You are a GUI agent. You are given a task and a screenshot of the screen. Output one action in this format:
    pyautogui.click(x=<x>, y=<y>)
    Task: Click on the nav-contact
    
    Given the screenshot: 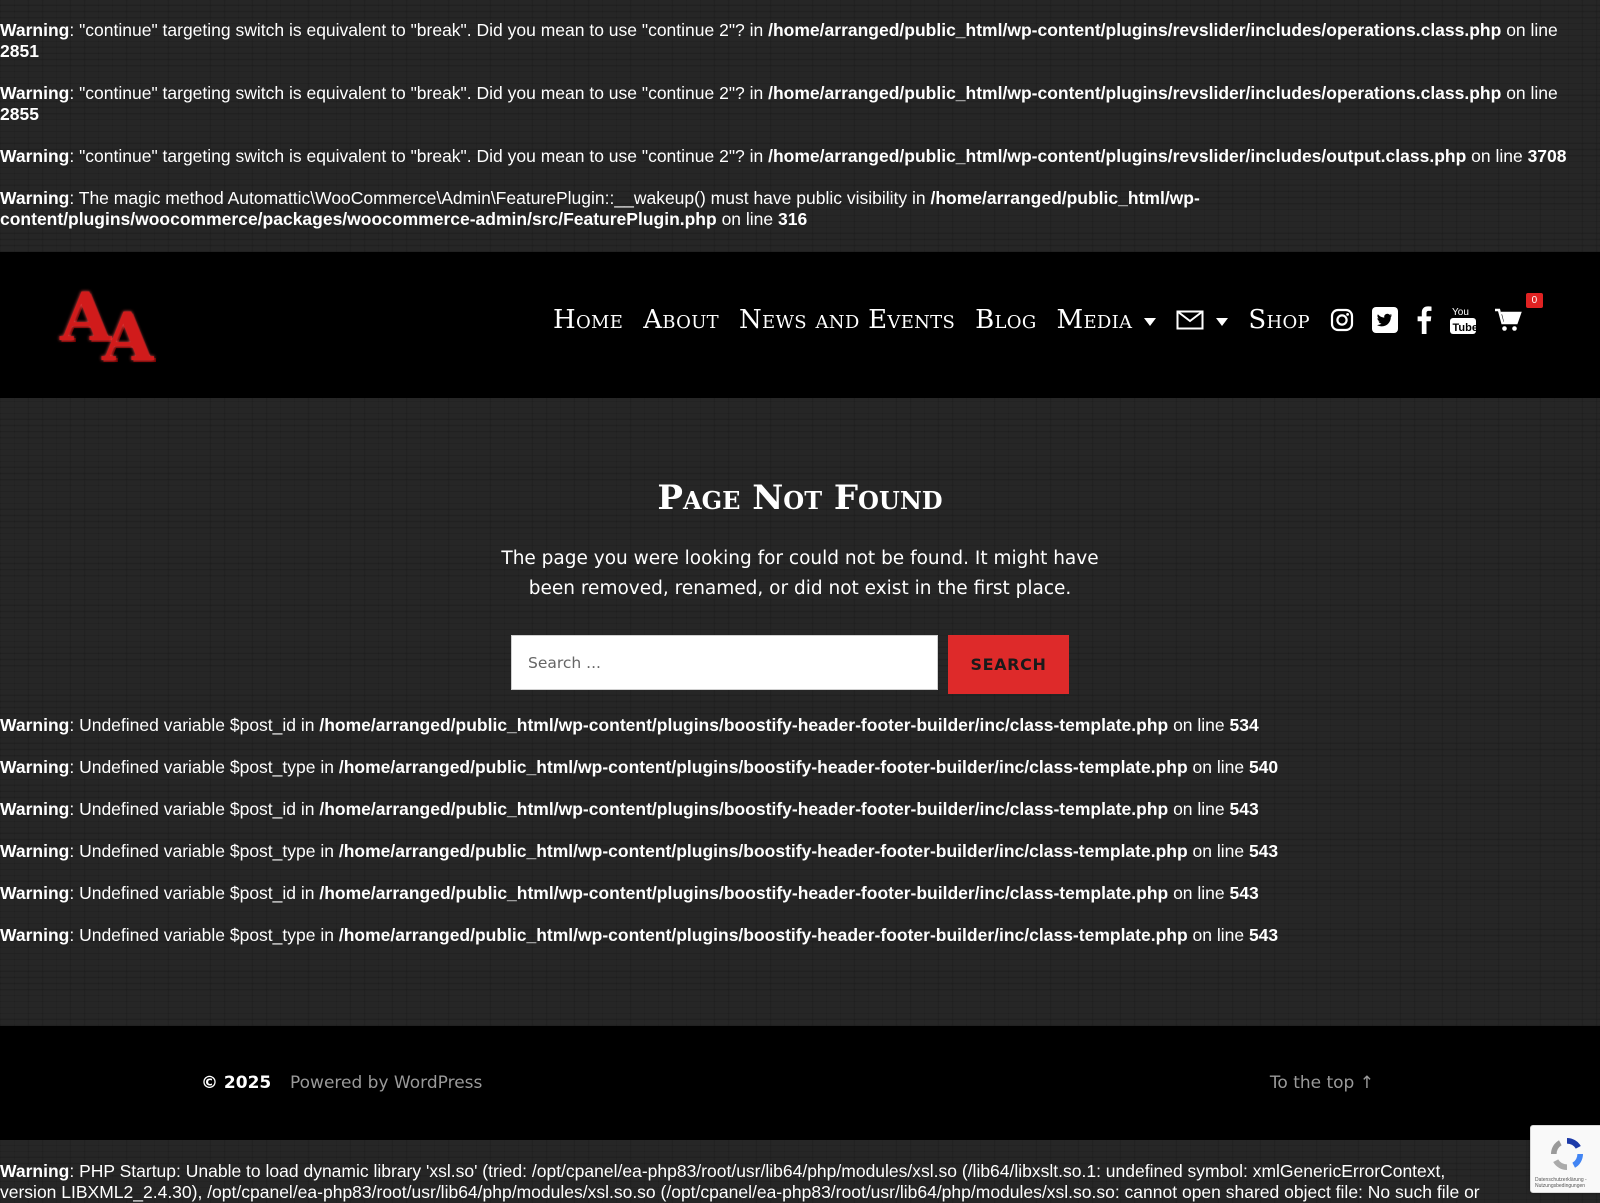 What is the action you would take?
    pyautogui.click(x=1202, y=320)
    